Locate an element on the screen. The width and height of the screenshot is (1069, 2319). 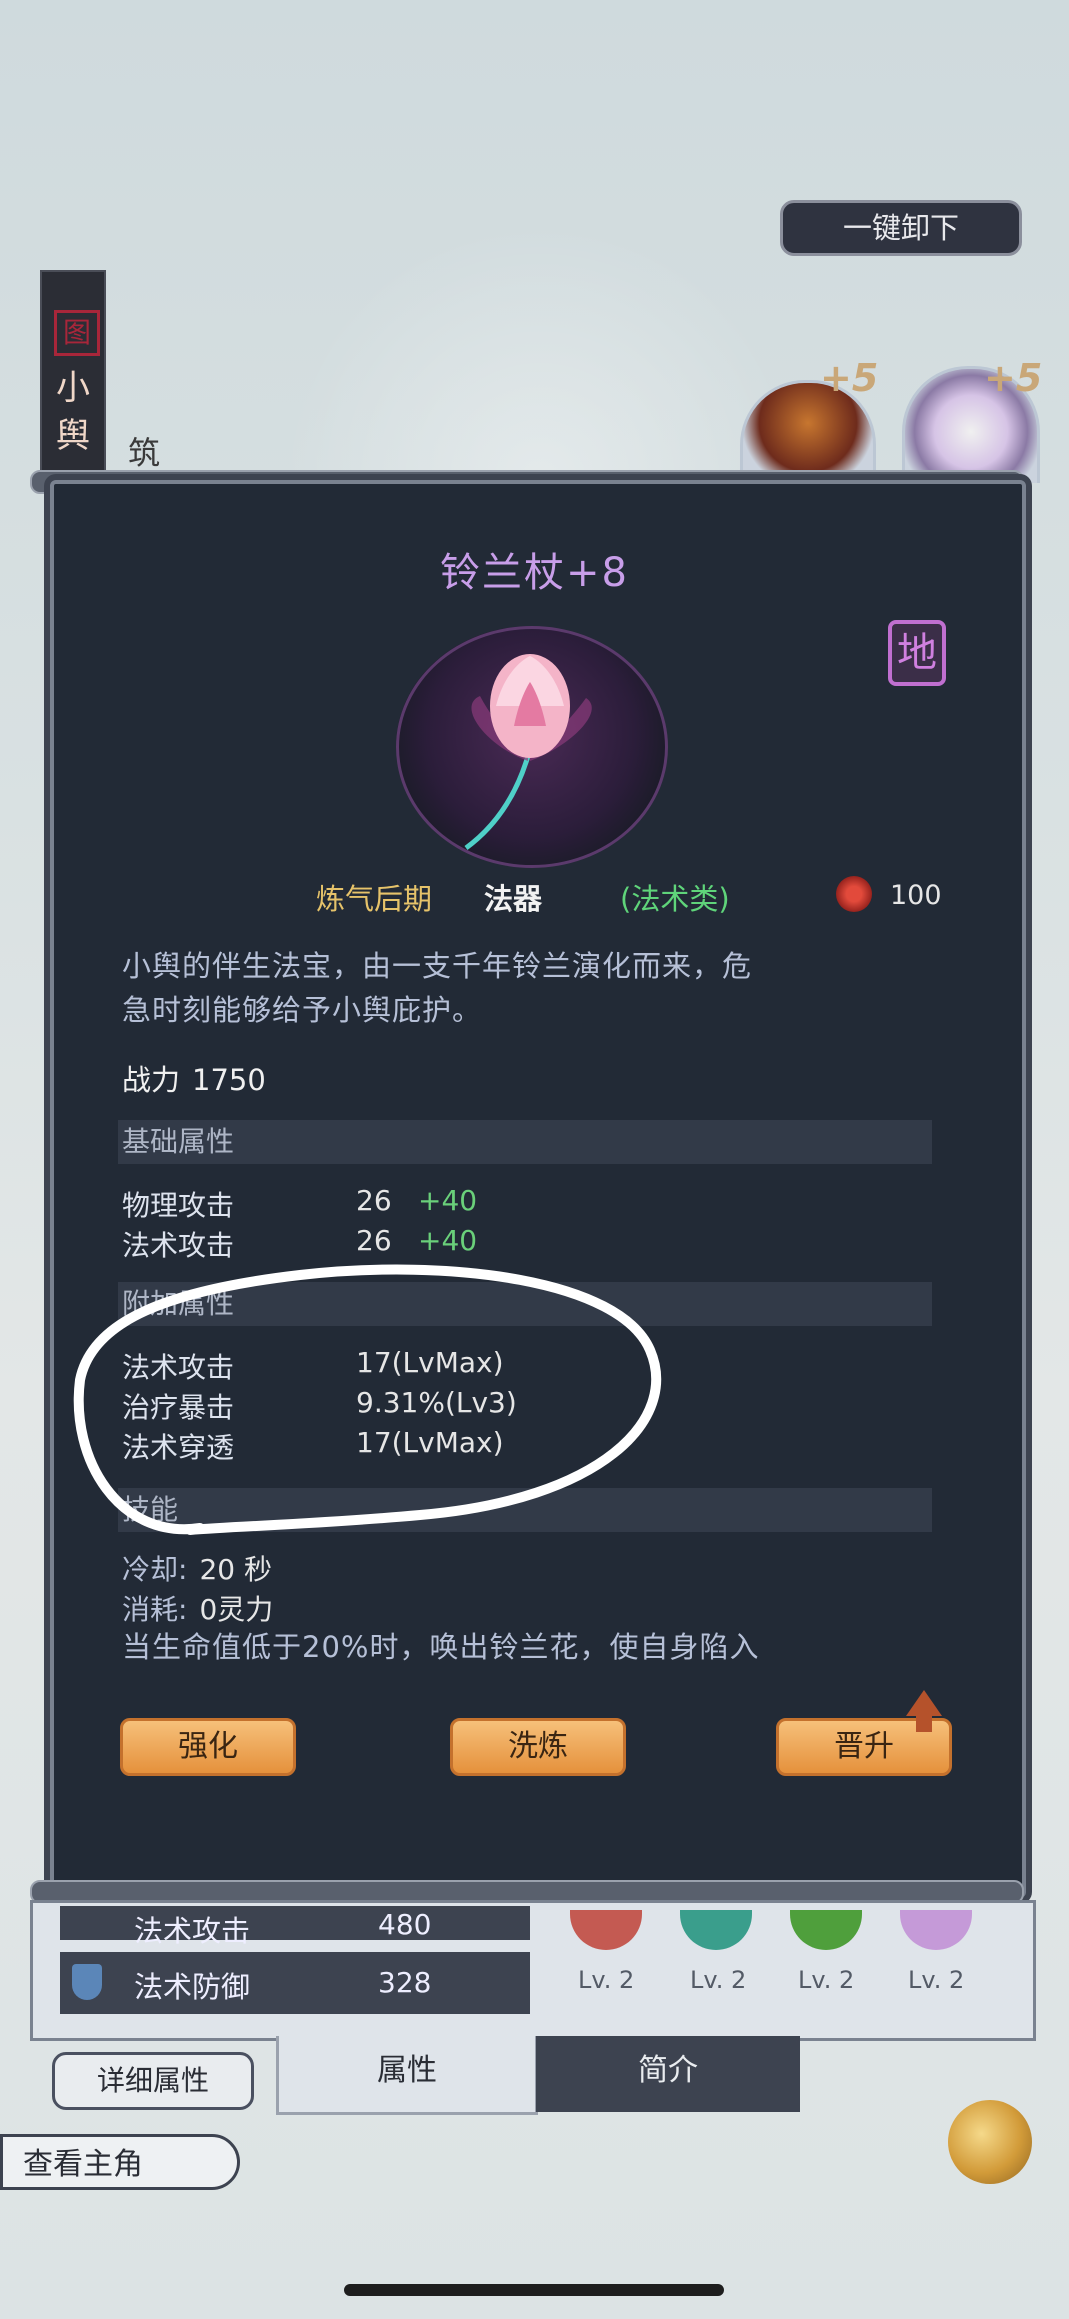
section-extra-attributes: 附加属性 is located at coordinates (525, 1304).